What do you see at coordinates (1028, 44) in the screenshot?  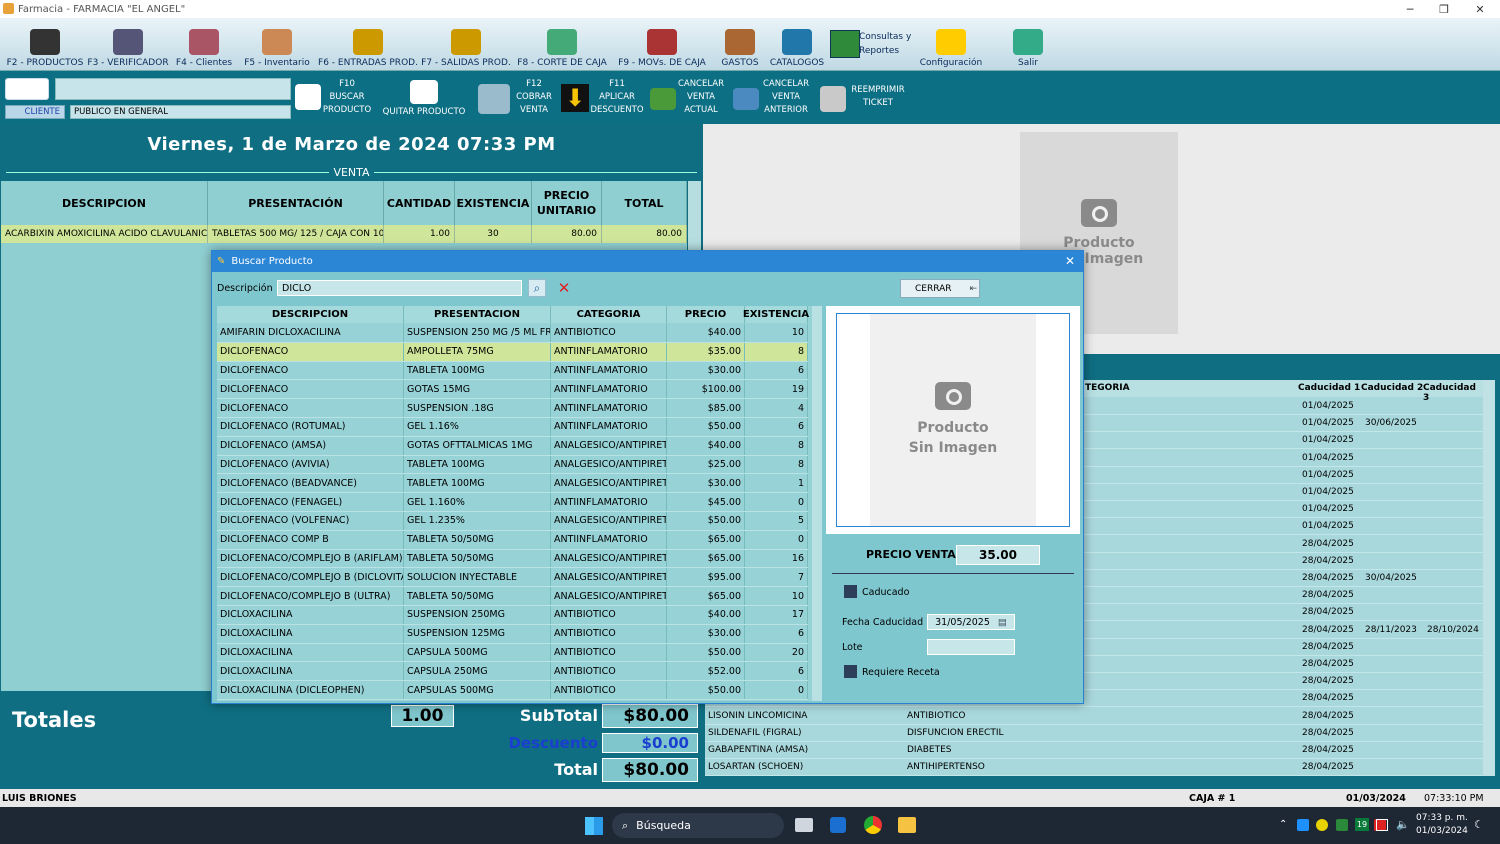 I see `toolbar-button-12: Salir` at bounding box center [1028, 44].